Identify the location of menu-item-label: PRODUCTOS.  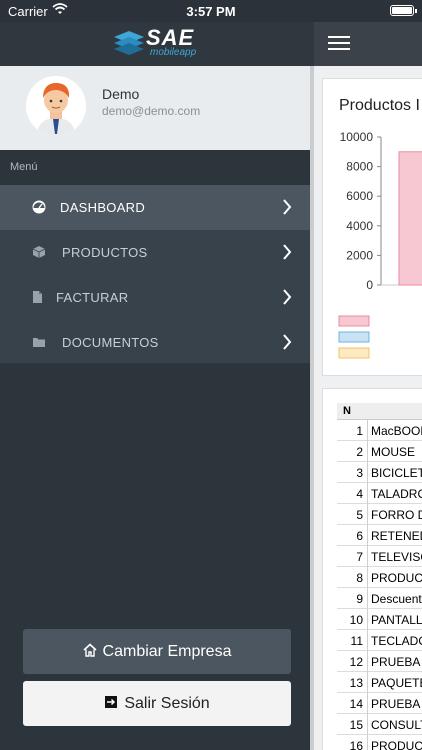
(105, 252).